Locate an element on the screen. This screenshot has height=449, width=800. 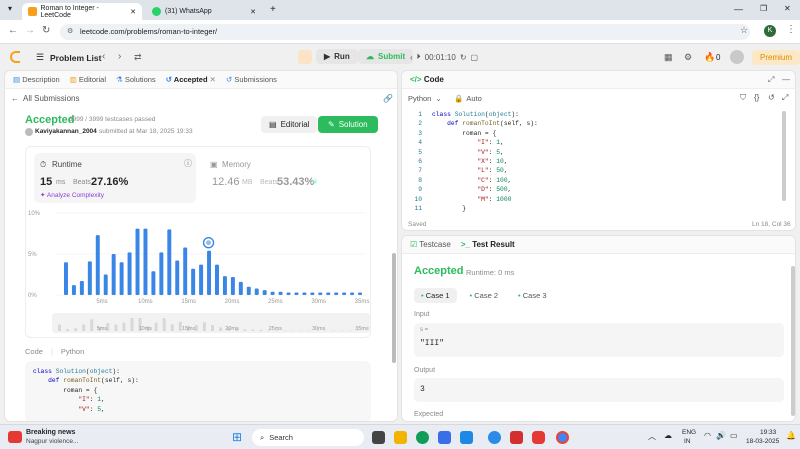
edge-browser-icon is located at coordinates (422, 437).